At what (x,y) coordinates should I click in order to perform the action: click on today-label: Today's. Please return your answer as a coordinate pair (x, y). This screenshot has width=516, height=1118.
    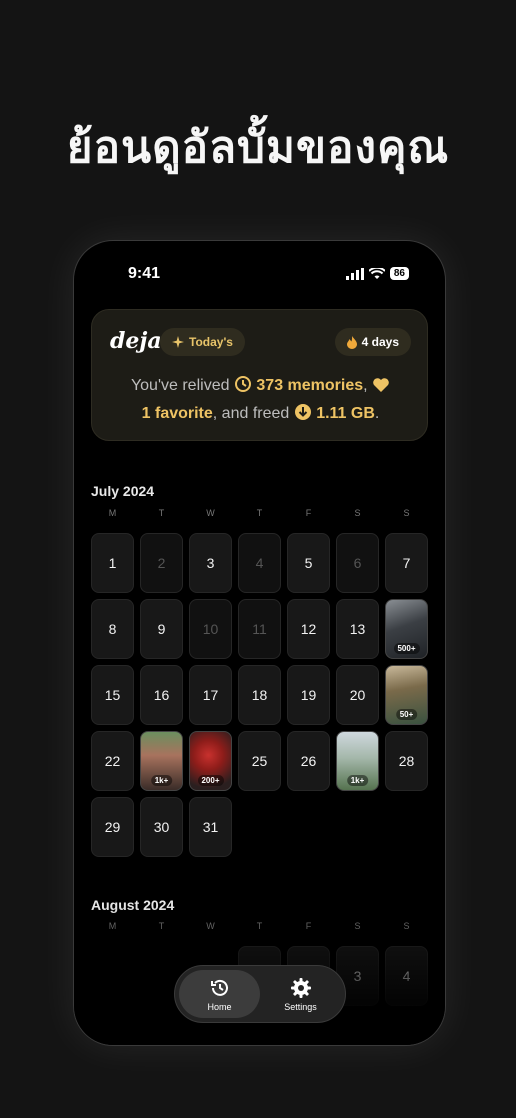
    Looking at the image, I should click on (211, 342).